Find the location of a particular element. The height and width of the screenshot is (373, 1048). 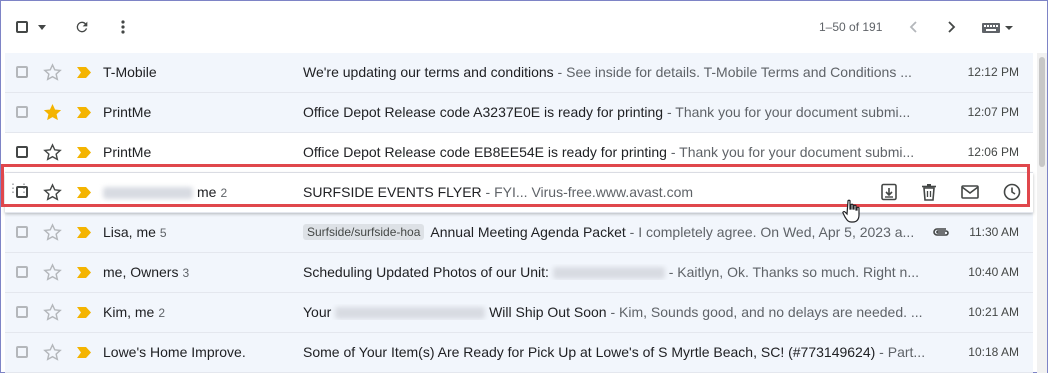

timestamp: 12:12 PM is located at coordinates (993, 72).